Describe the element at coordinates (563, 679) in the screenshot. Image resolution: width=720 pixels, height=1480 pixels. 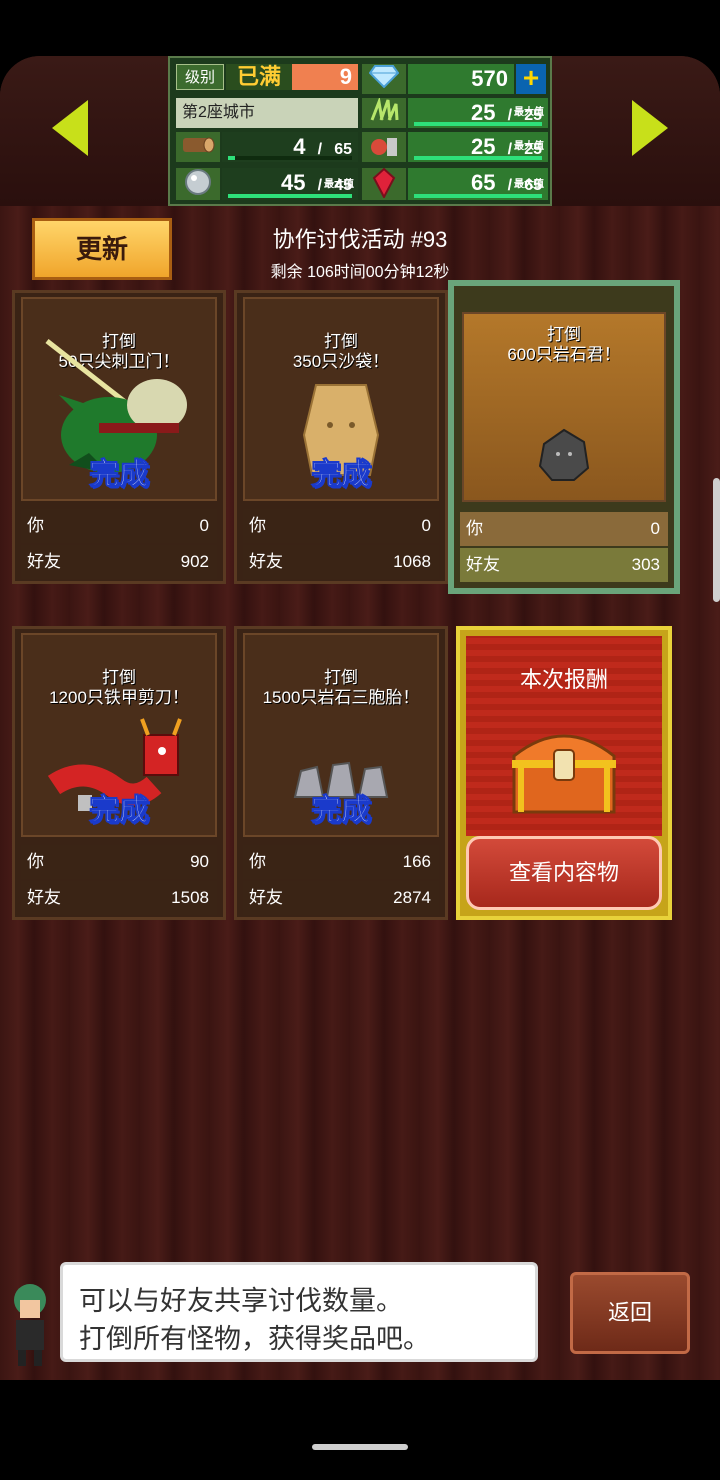
I see `reward-title: 本次报酬` at that location.